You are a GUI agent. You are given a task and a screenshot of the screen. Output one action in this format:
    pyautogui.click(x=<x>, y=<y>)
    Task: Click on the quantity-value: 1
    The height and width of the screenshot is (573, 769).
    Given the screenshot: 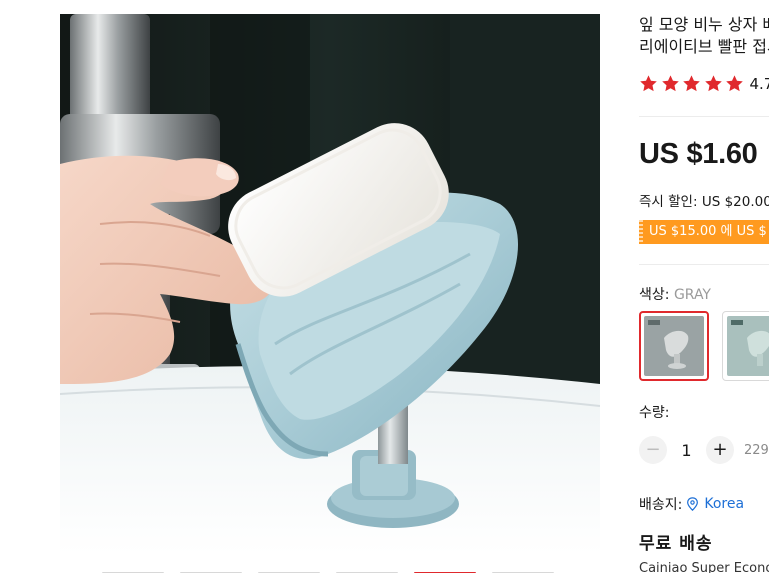 What is the action you would take?
    pyautogui.click(x=686, y=450)
    